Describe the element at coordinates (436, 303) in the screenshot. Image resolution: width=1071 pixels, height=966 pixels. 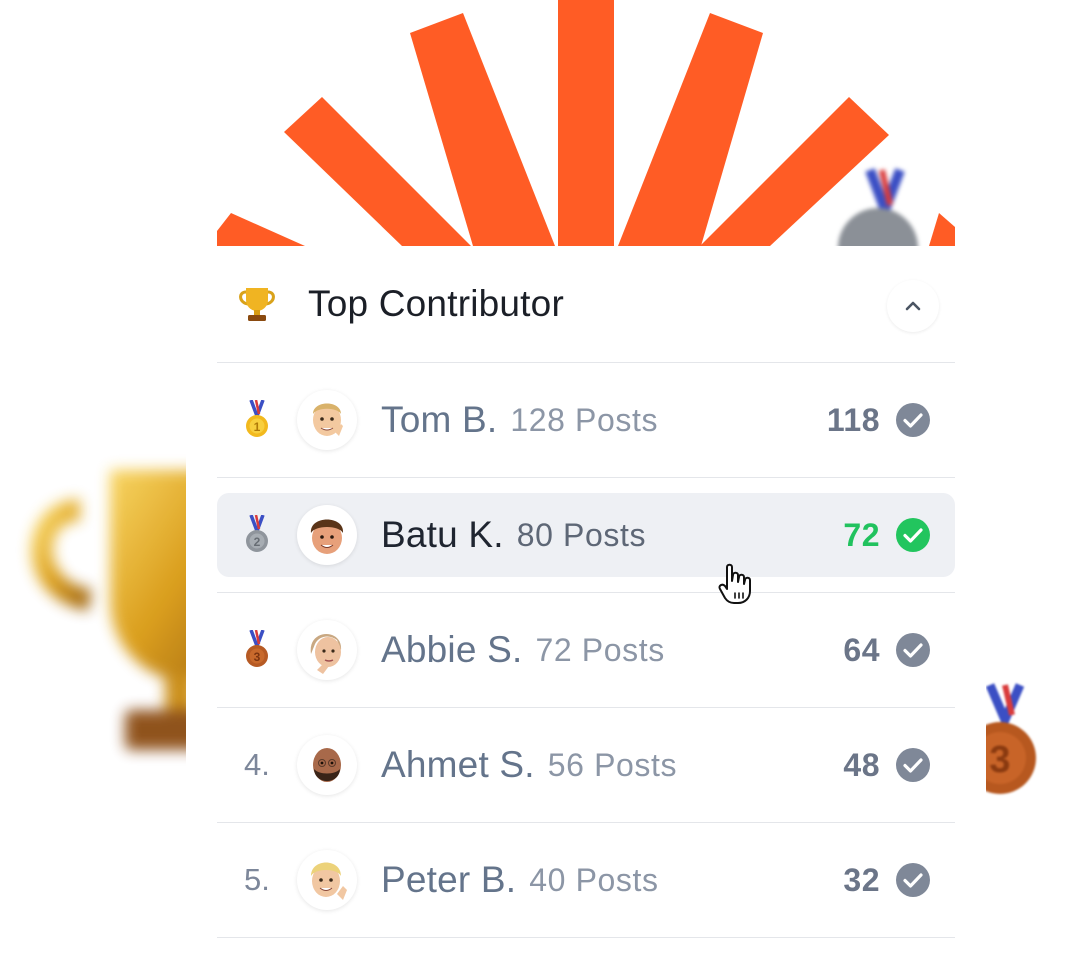
I see `card-title: Top Contributor` at that location.